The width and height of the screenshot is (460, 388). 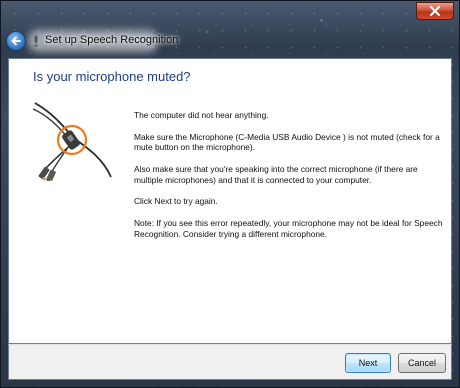 What do you see at coordinates (368, 363) in the screenshot?
I see `next-button: Next` at bounding box center [368, 363].